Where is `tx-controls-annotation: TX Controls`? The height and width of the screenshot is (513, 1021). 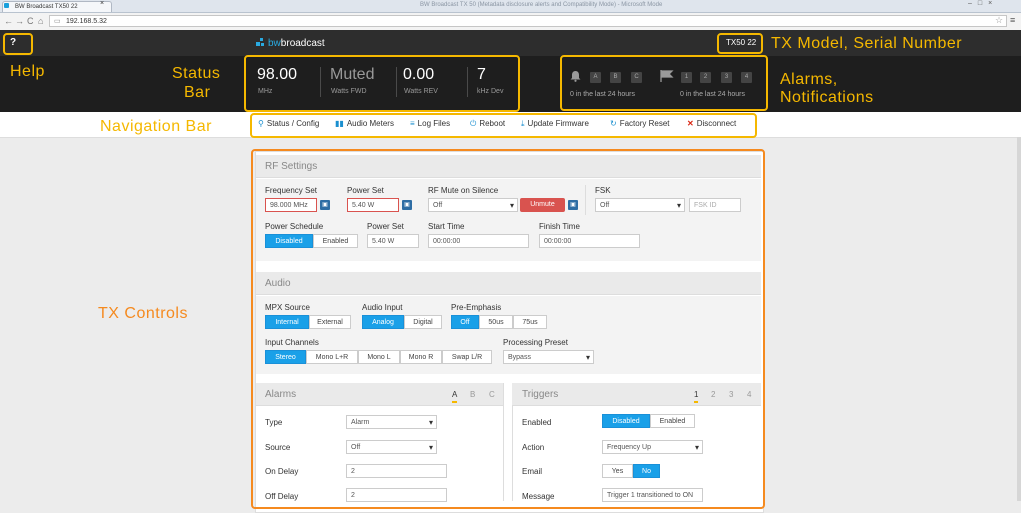
tx-controls-annotation: TX Controls is located at coordinates (143, 313).